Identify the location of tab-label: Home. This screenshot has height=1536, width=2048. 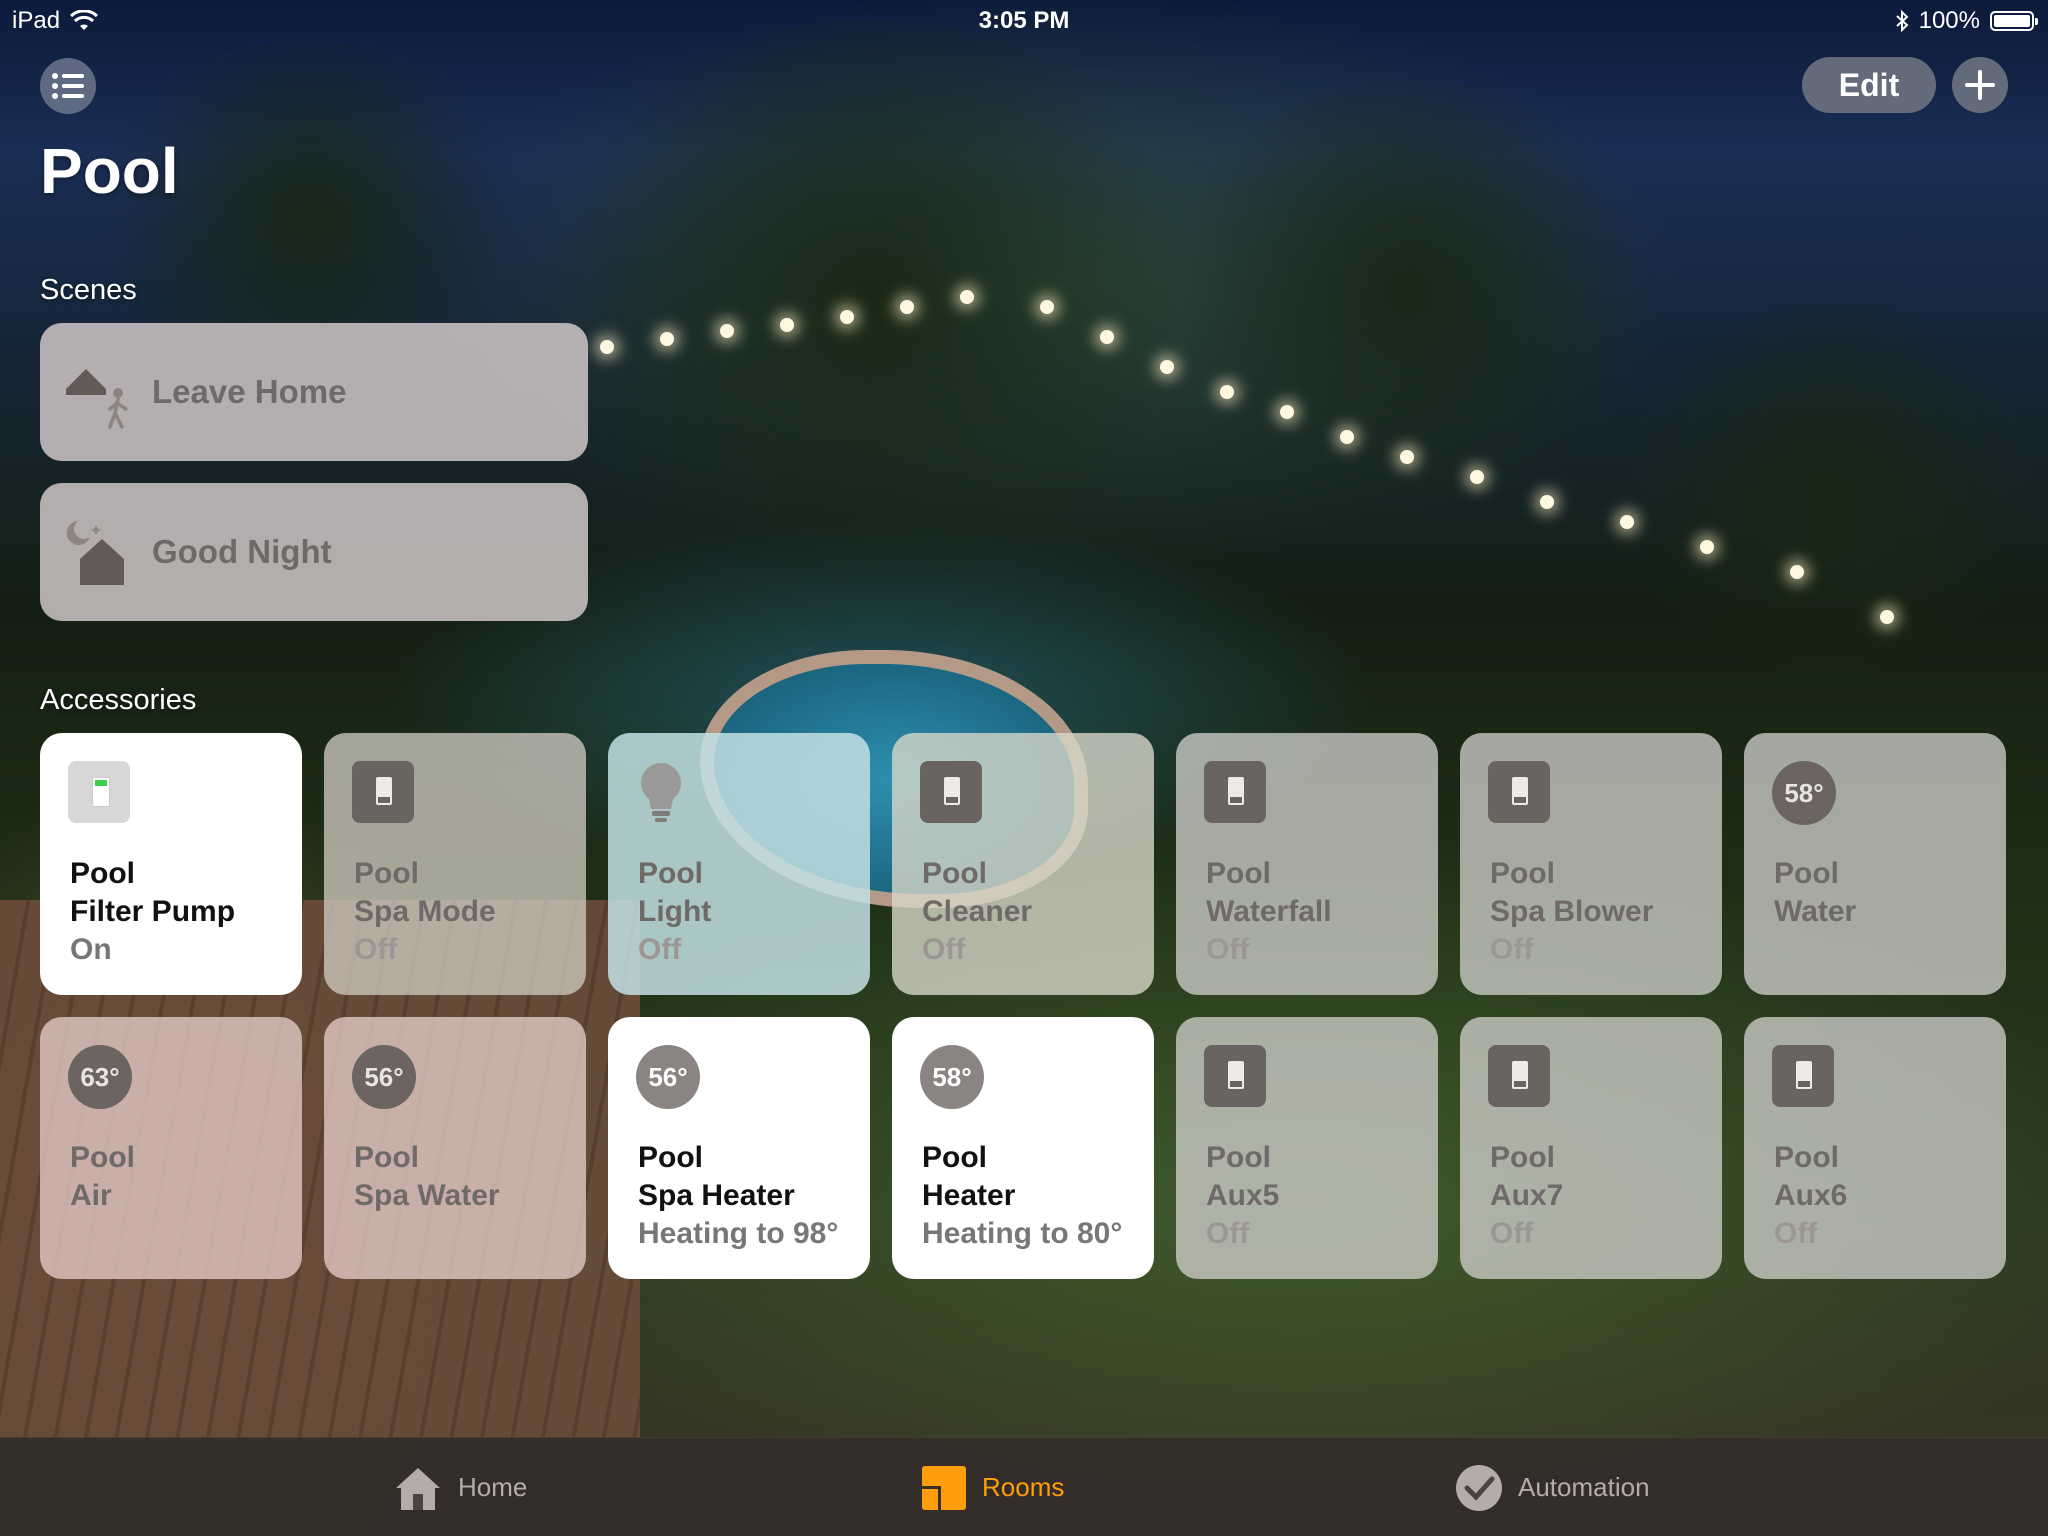
(493, 1487).